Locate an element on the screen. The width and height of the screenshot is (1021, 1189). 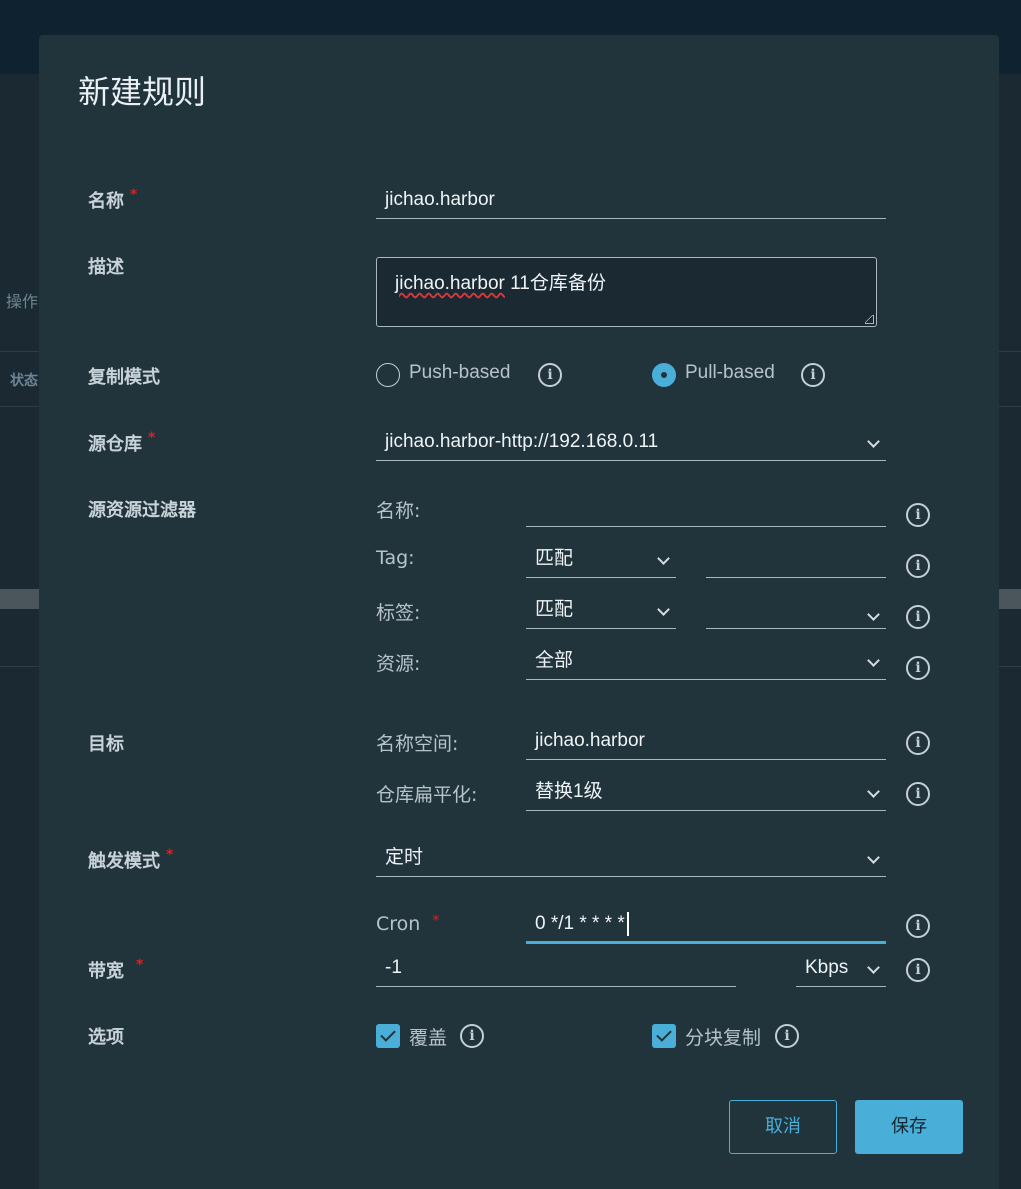
bandwidth-unit-select: Kbps is located at coordinates (841, 969).